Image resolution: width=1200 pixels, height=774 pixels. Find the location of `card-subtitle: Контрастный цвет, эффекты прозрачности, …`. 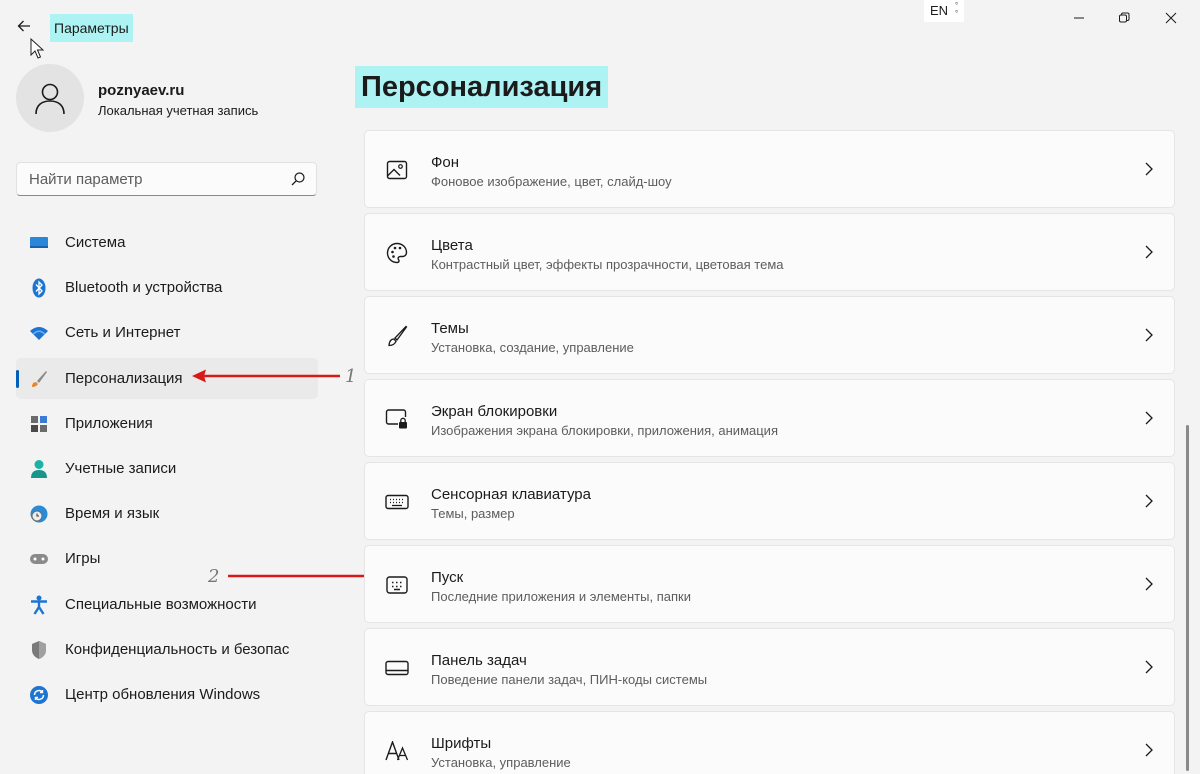

card-subtitle: Контрастный цвет, эффекты прозрачности, … is located at coordinates (607, 264).